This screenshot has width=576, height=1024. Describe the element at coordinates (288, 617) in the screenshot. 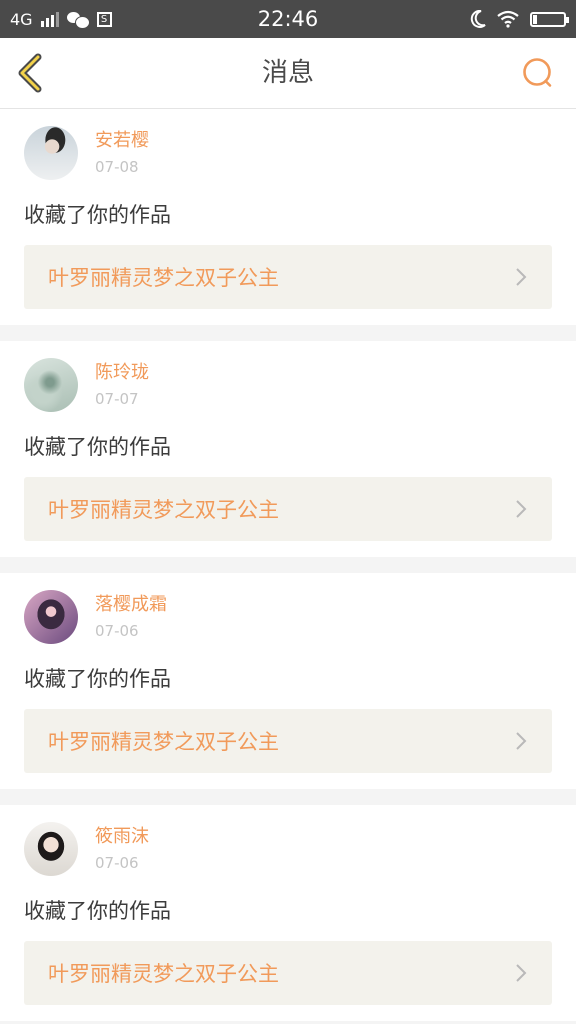

I see `message-header: 落樱成霜 07-06` at that location.